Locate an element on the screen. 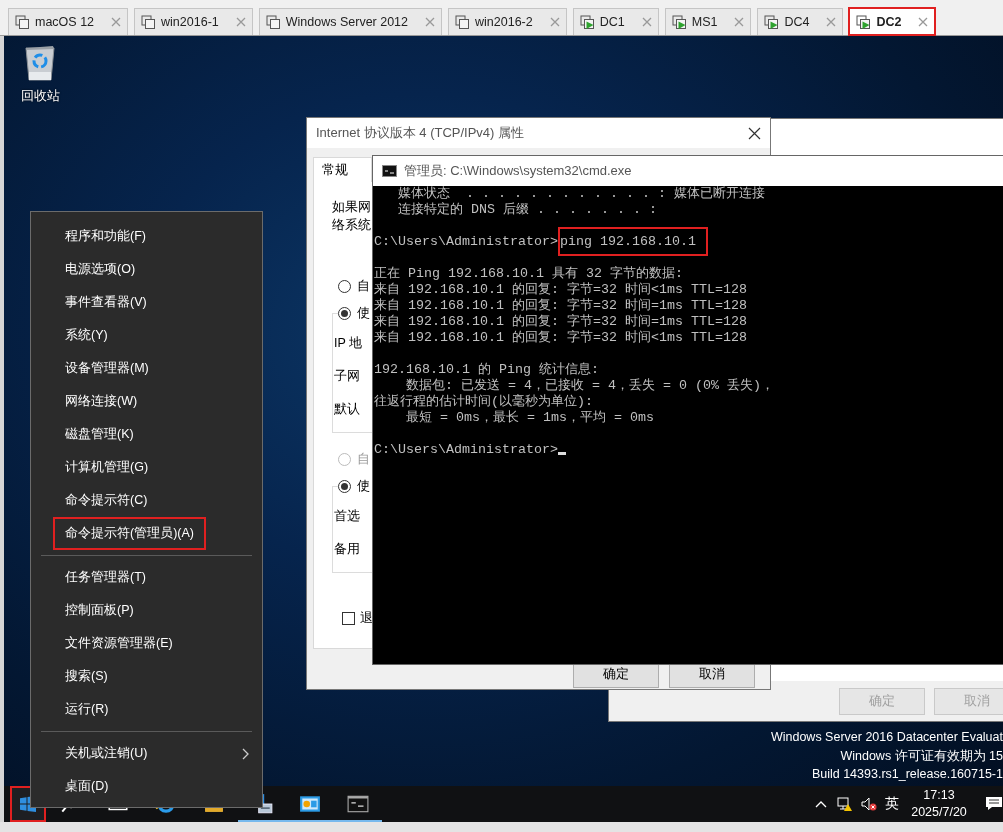 Image resolution: width=1003 pixels, height=832 pixels. console-line: 192.168.10.1 的 Ping 统计信息: is located at coordinates (487, 370).